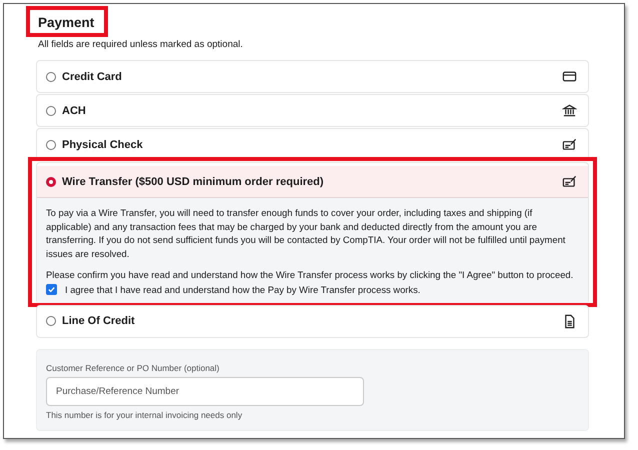 The height and width of the screenshot is (450, 638). What do you see at coordinates (92, 76) in the screenshot?
I see `option-label: Credit Card` at bounding box center [92, 76].